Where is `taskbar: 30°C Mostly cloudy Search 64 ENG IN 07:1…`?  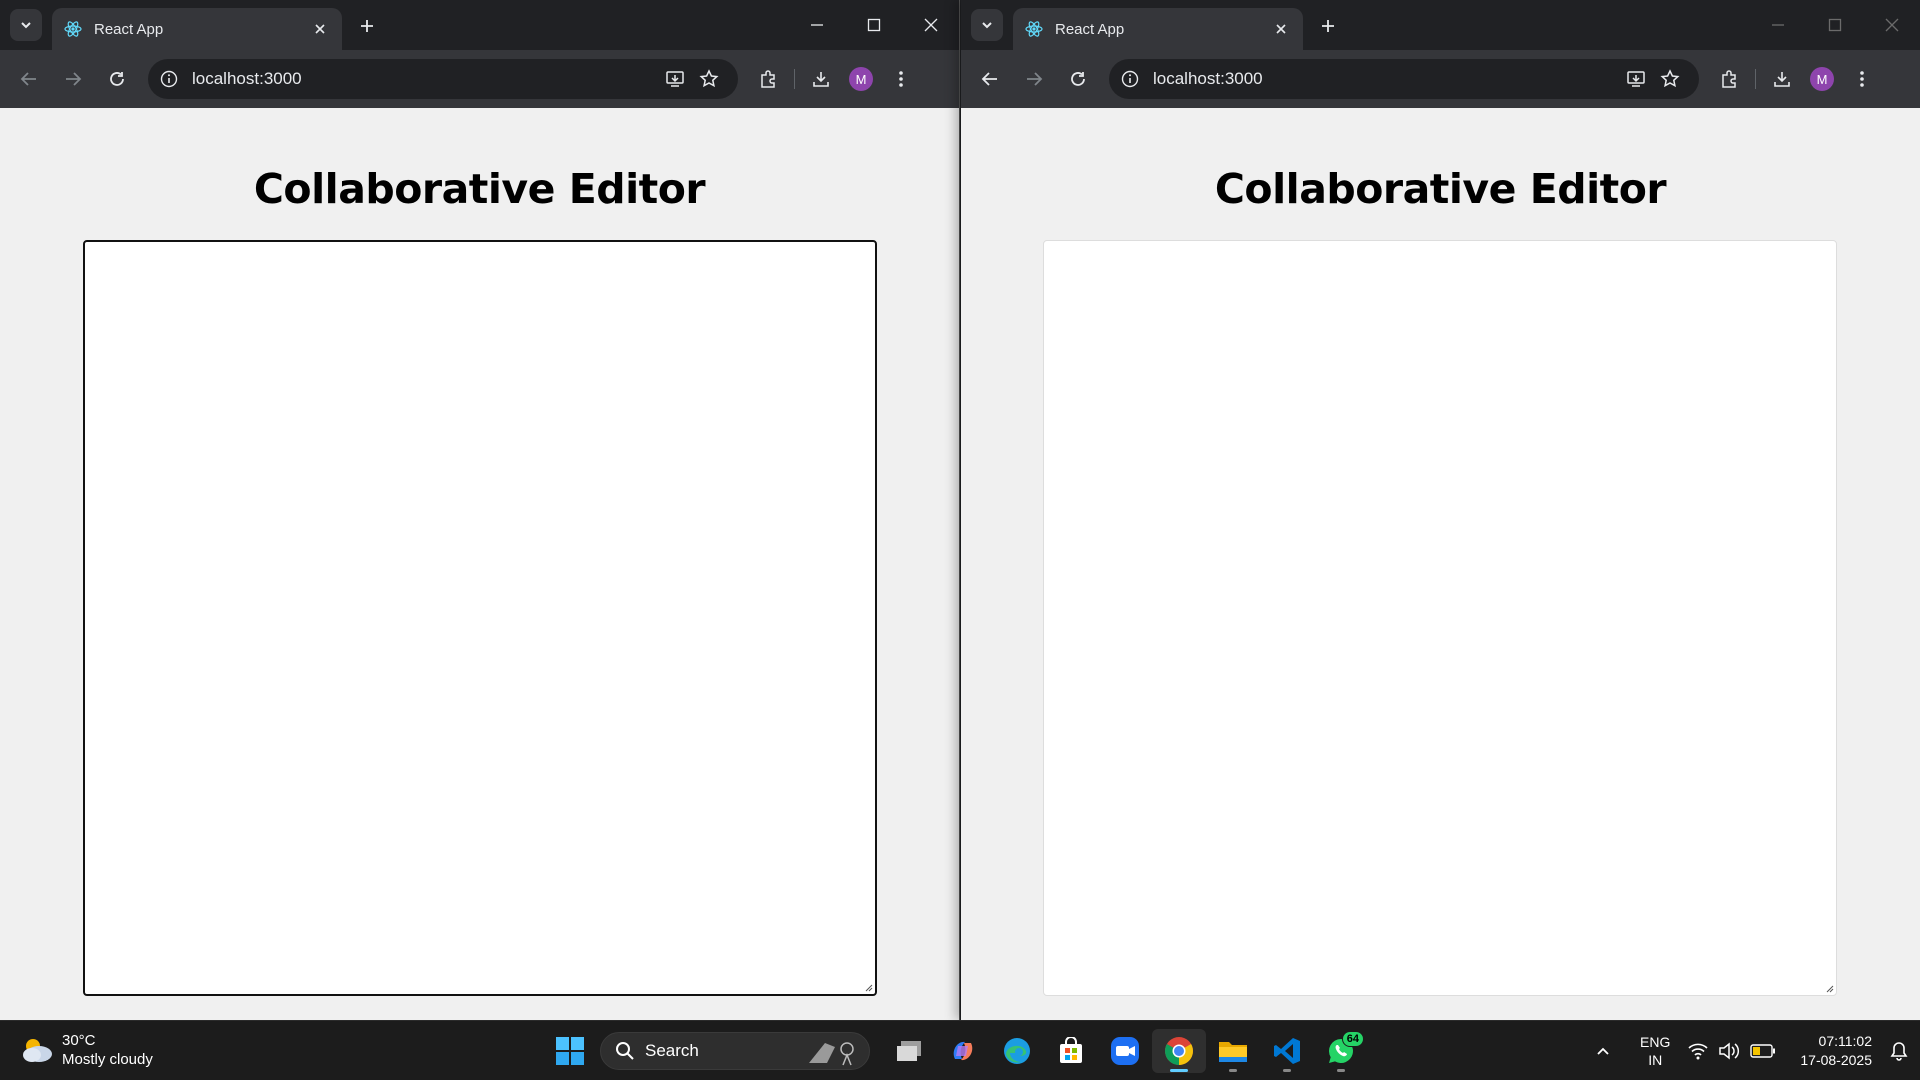
taskbar: 30°C Mostly cloudy Search 64 ENG IN 07:1… is located at coordinates (960, 1050).